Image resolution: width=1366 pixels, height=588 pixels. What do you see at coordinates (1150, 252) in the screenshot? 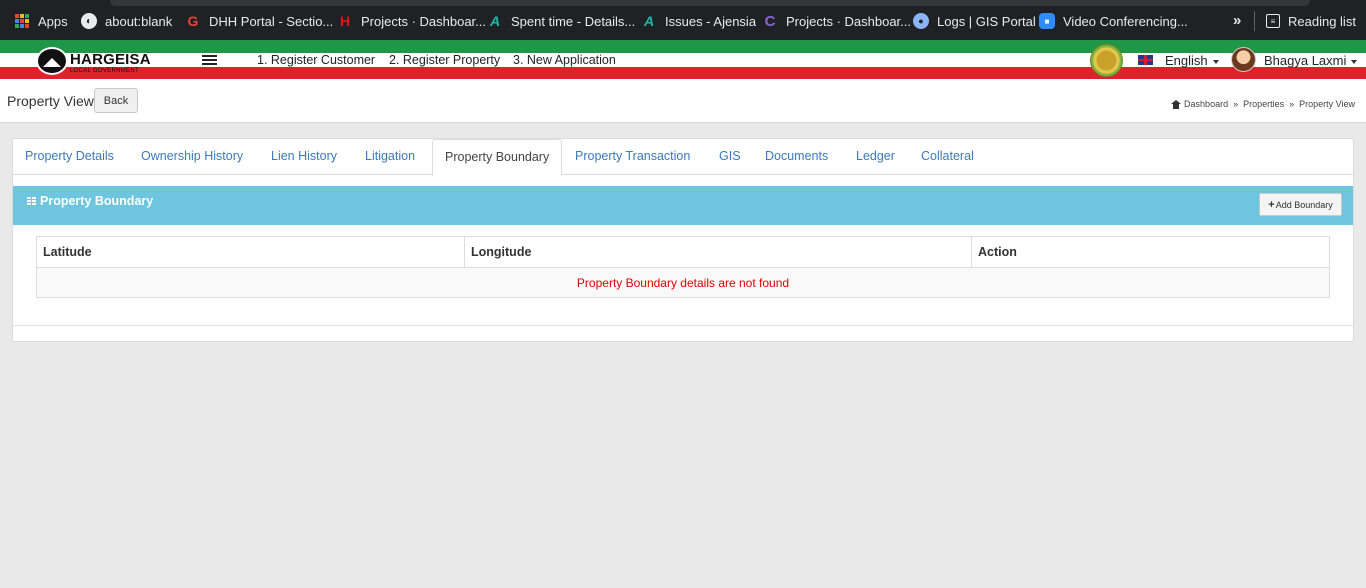
I see `column-action: Action` at bounding box center [1150, 252].